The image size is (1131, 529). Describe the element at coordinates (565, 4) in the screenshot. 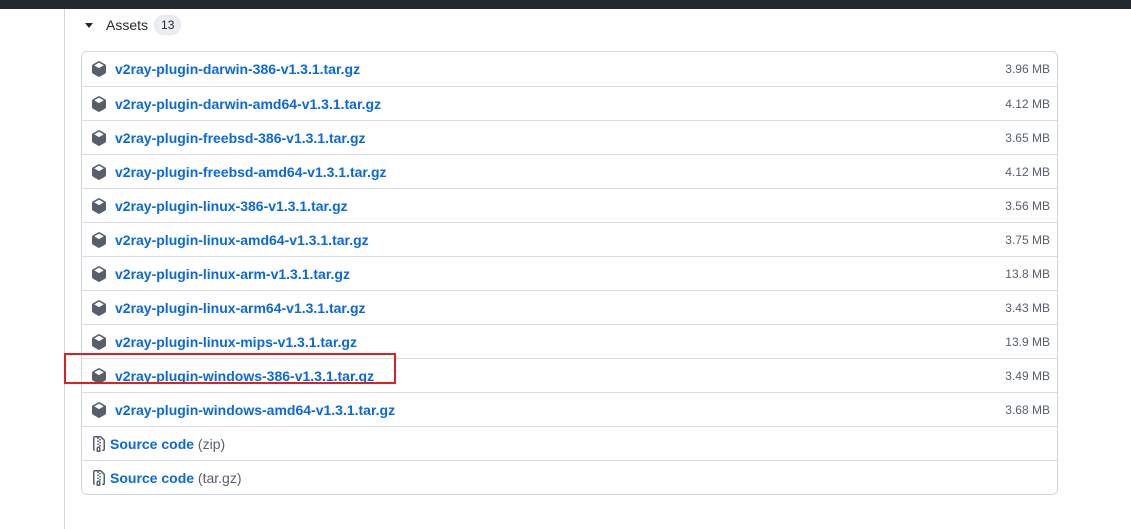

I see `top-bar` at that location.